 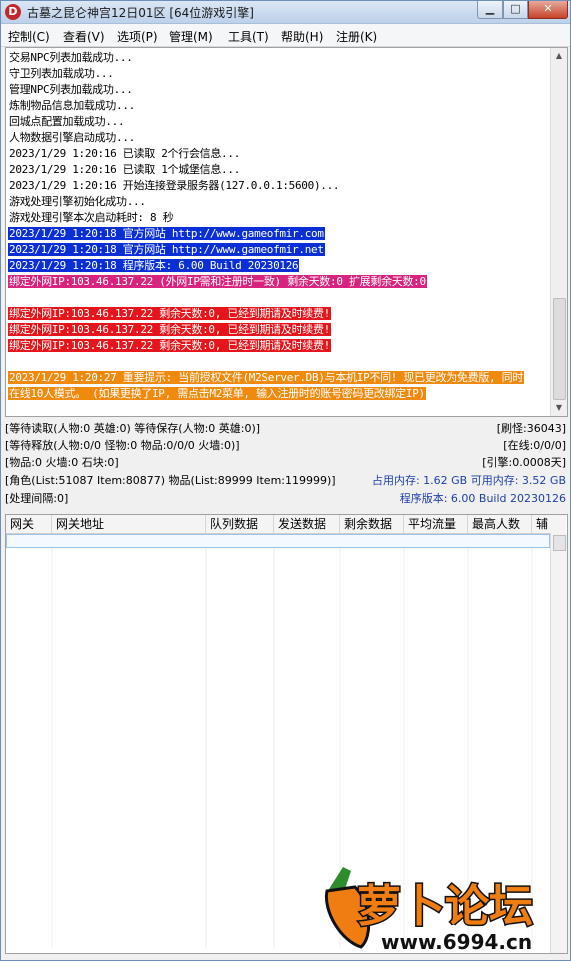 I want to click on window-title: 古墓之昆仑神宫12日01区 [64位游戏引擎], so click(x=140, y=13).